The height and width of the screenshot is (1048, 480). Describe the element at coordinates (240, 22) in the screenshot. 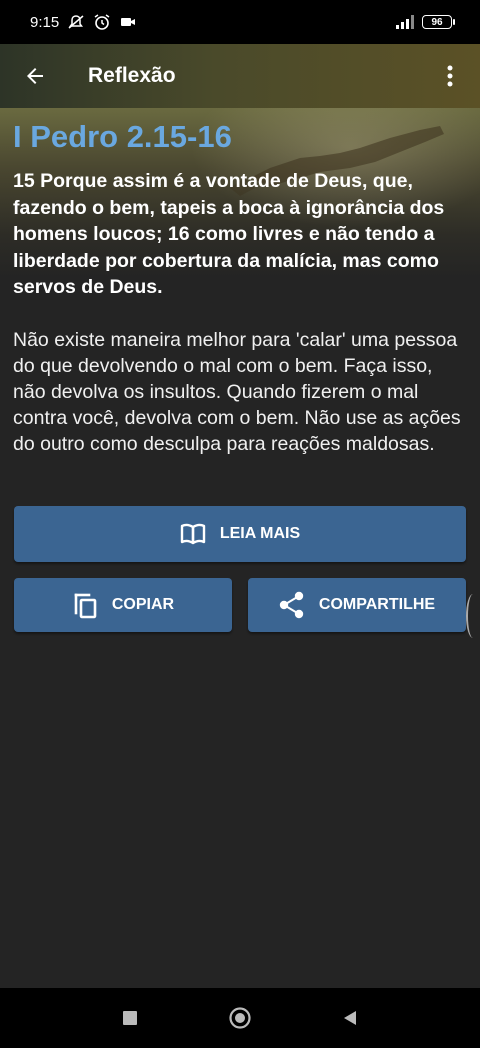

I see `status-bar: 9:15 96` at that location.